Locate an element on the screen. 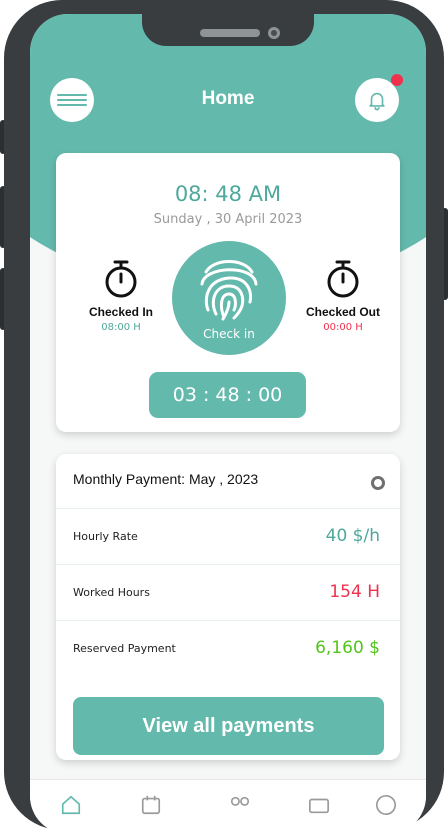  view-all-payments-button: View all payments is located at coordinates (228, 726).